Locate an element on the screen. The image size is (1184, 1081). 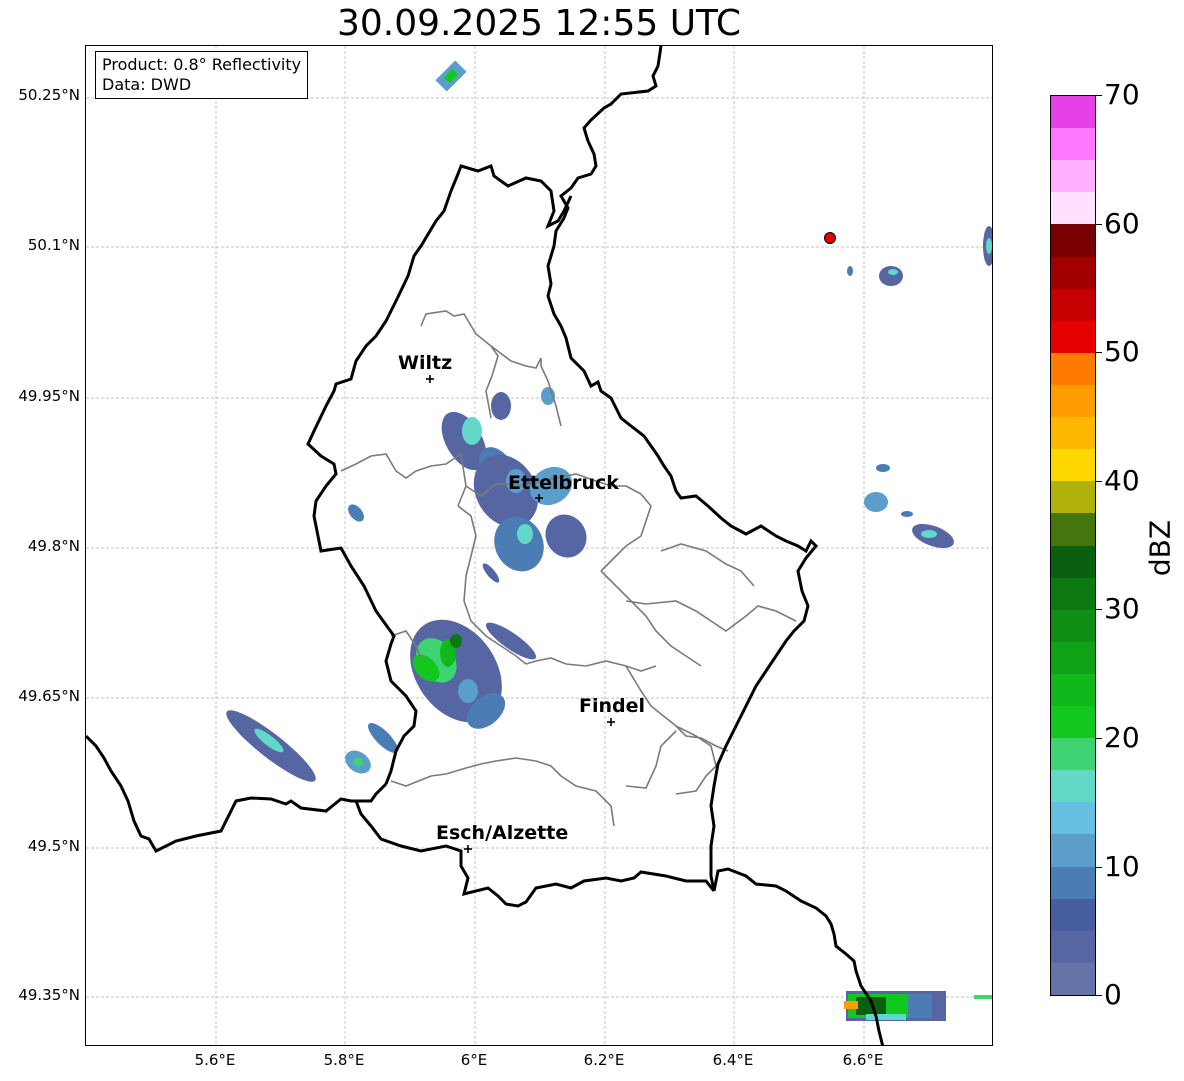
colorbar-tick-60: 60 is located at coordinates (1122, 223).